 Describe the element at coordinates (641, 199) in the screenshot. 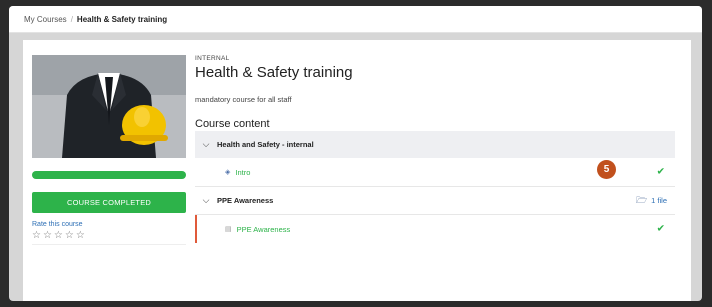

I see `folder-icon: 🗁` at that location.